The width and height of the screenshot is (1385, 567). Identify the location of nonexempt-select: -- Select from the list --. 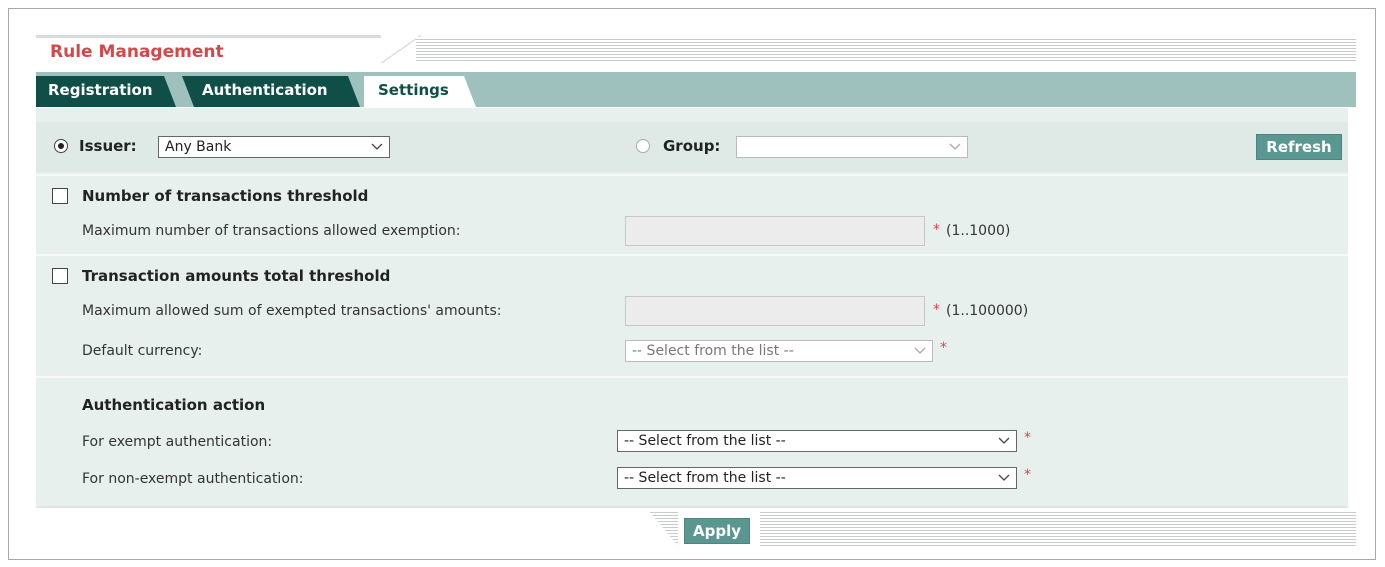
(817, 478).